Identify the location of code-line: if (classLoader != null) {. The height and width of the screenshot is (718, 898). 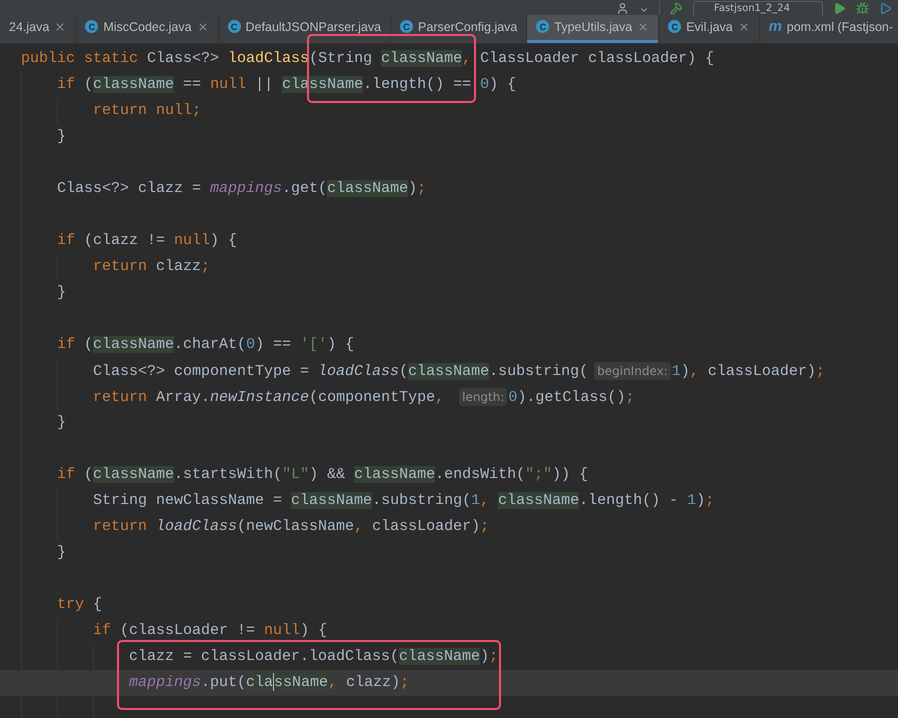
(210, 631).